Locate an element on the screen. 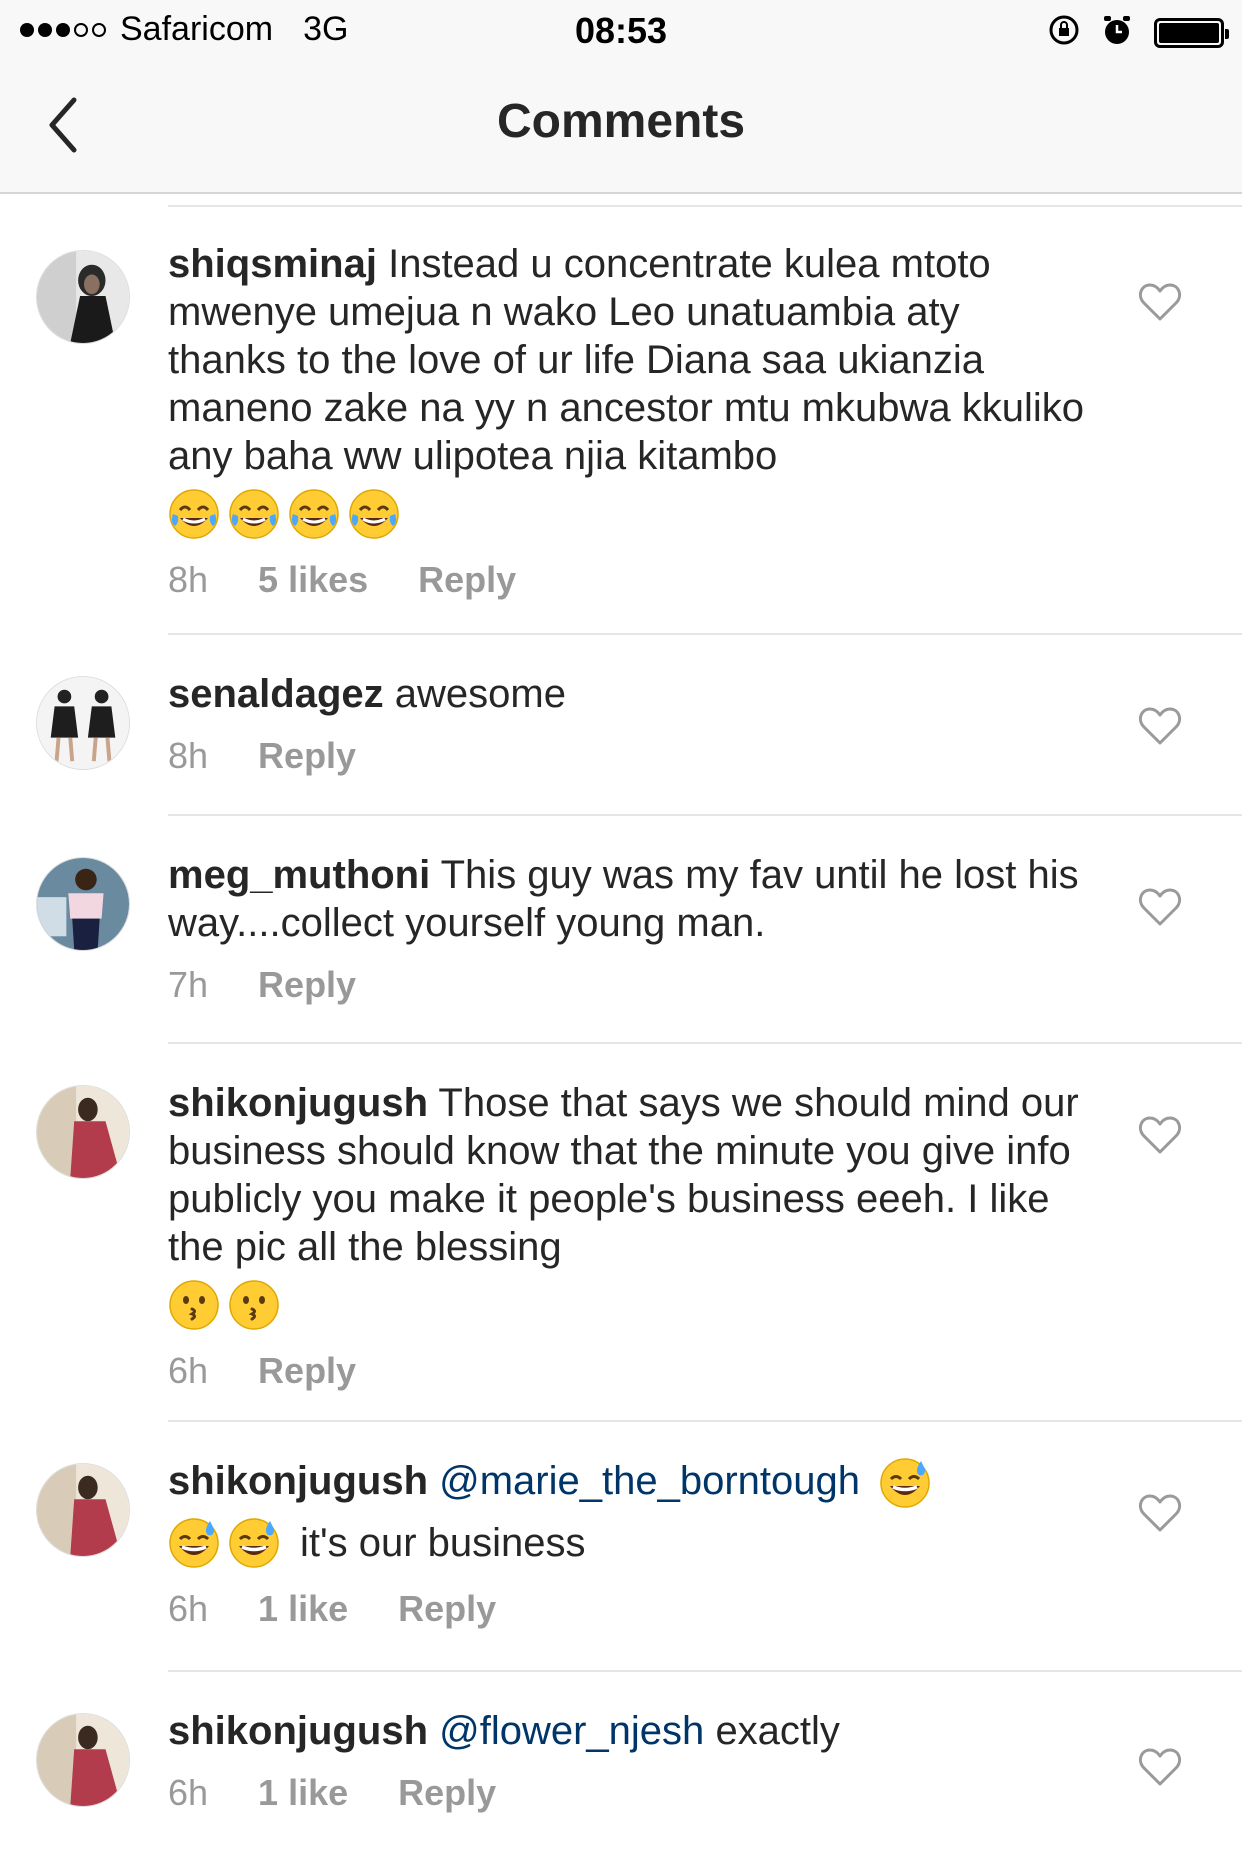 This screenshot has height=1850, width=1242. emoji-group: it's our business is located at coordinates (628, 1543).